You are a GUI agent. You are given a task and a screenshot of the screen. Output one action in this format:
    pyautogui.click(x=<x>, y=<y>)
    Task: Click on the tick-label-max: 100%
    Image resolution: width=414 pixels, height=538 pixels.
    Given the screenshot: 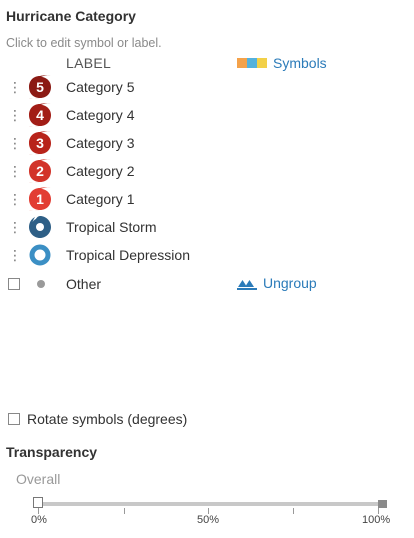 What is the action you would take?
    pyautogui.click(x=376, y=520)
    